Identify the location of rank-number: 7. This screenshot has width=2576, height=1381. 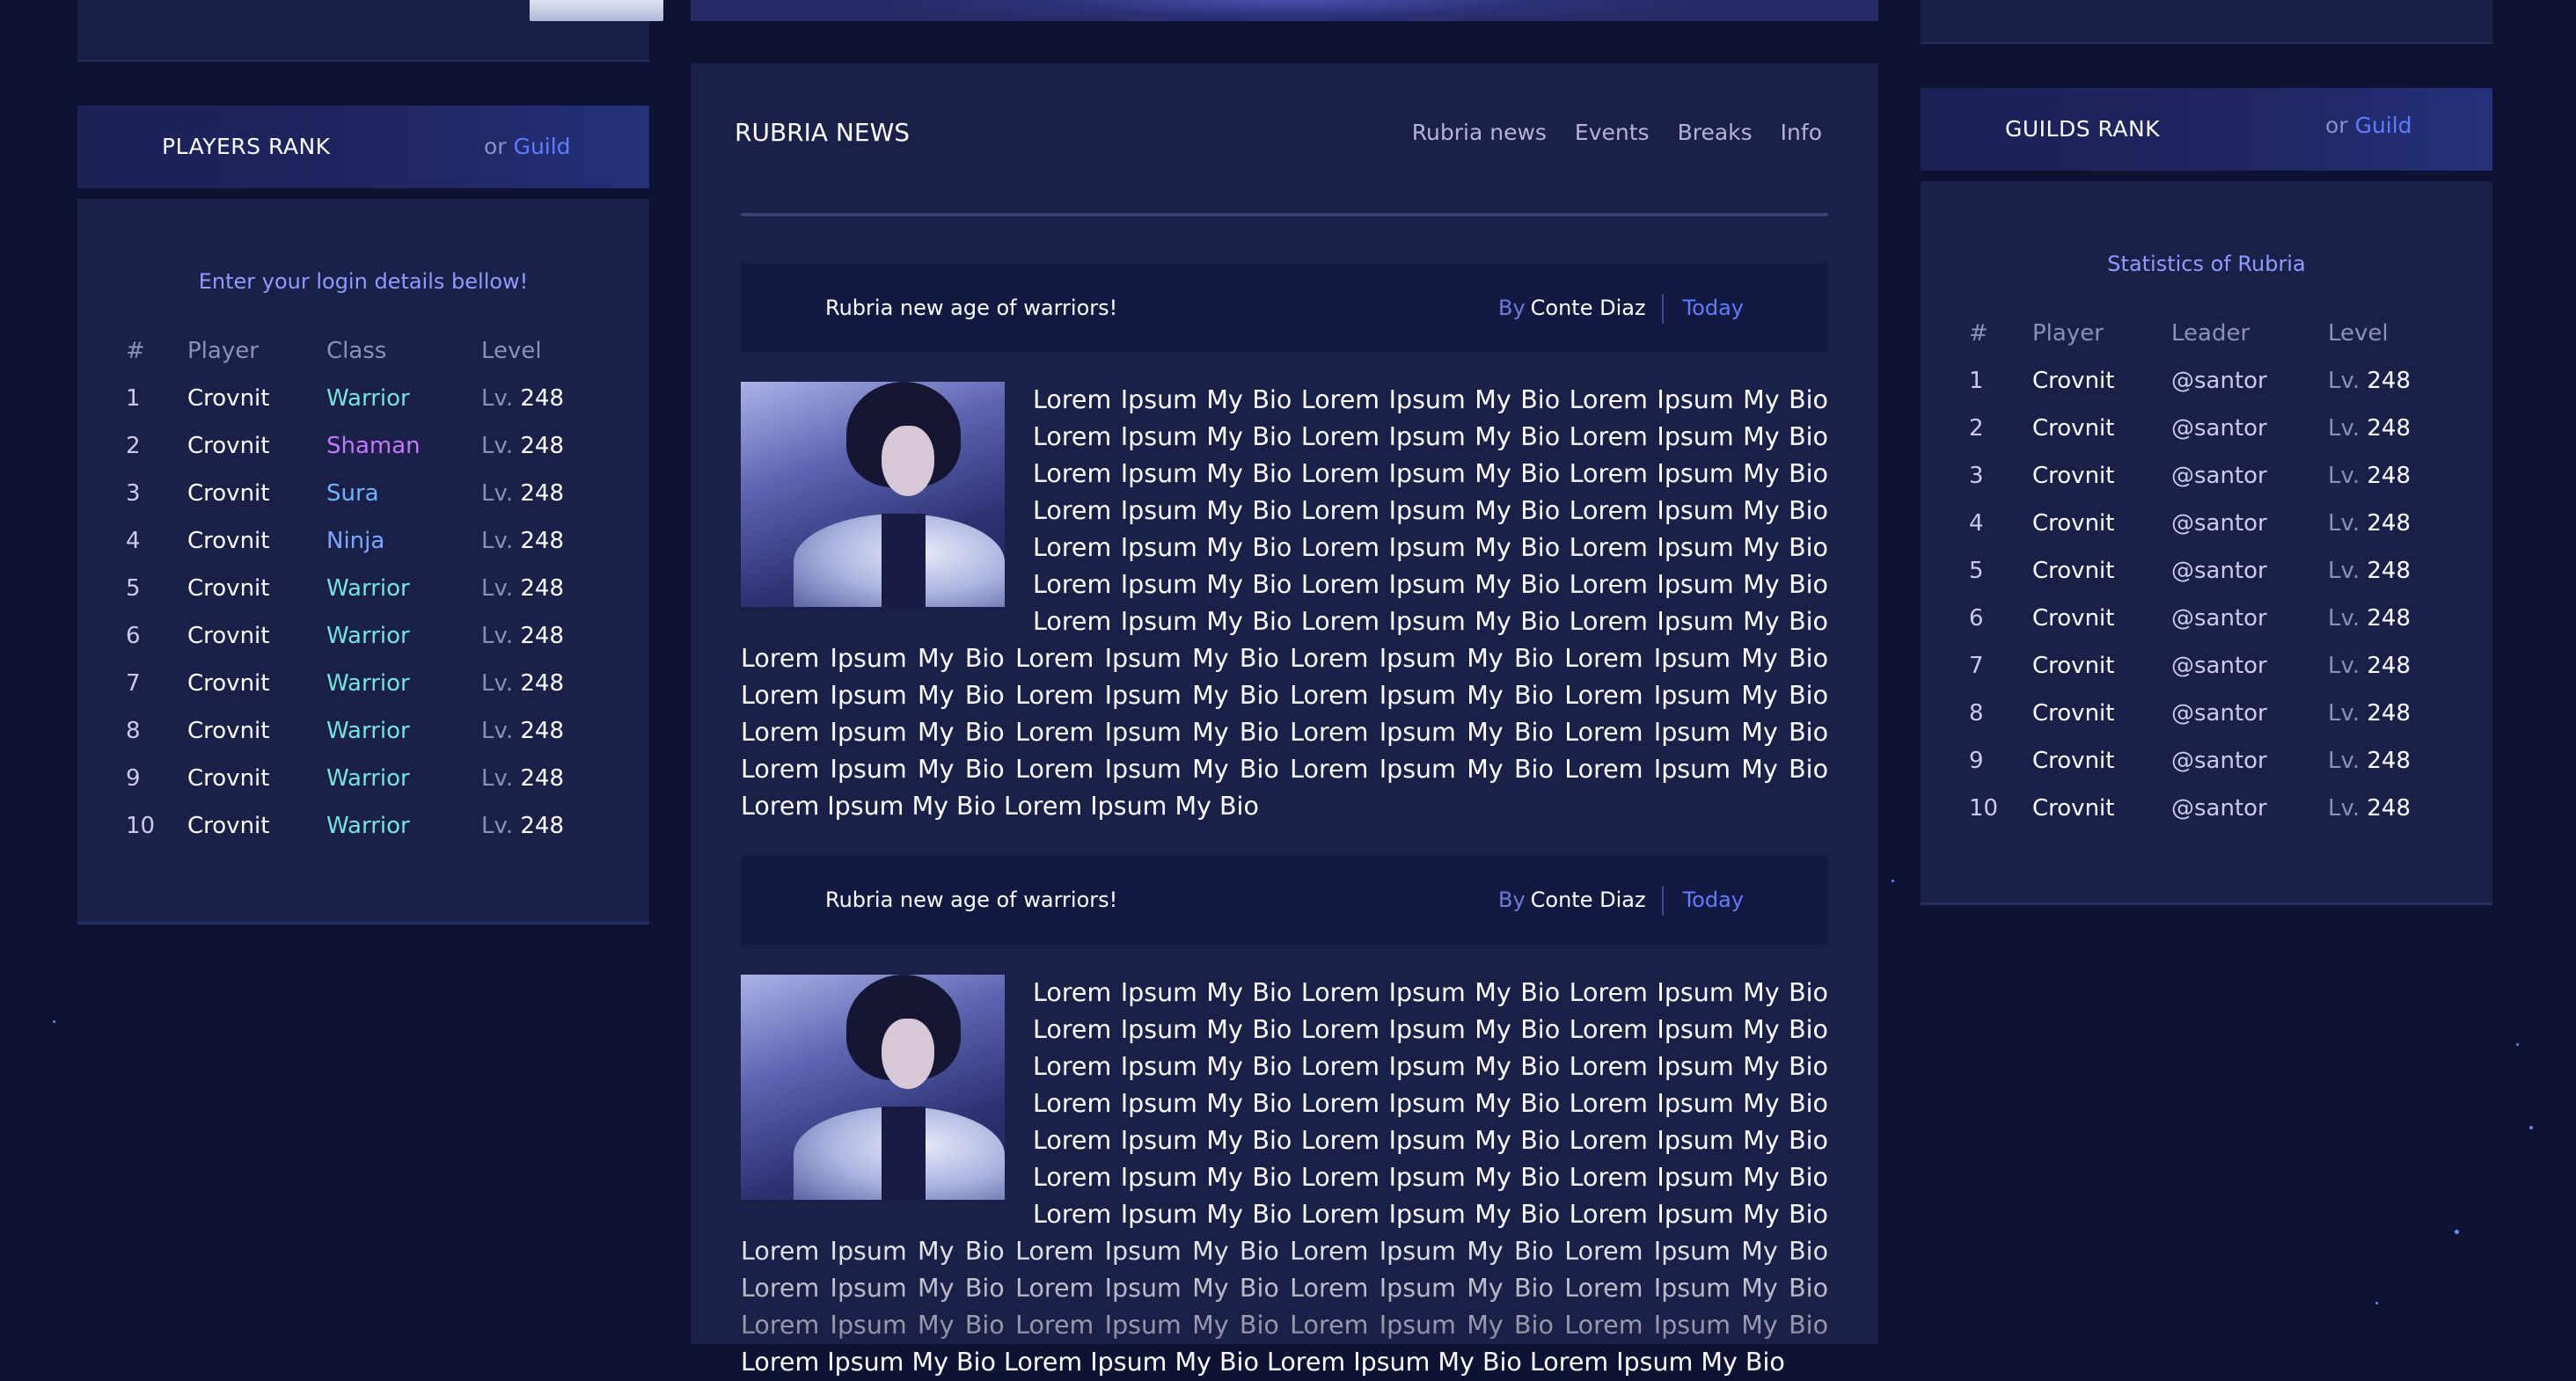
(1976, 666).